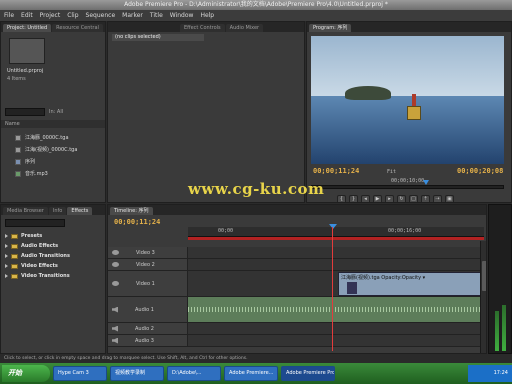 This screenshot has height=384, width=512. I want to click on tab-audio-mixer: Audio Mixer, so click(244, 28).